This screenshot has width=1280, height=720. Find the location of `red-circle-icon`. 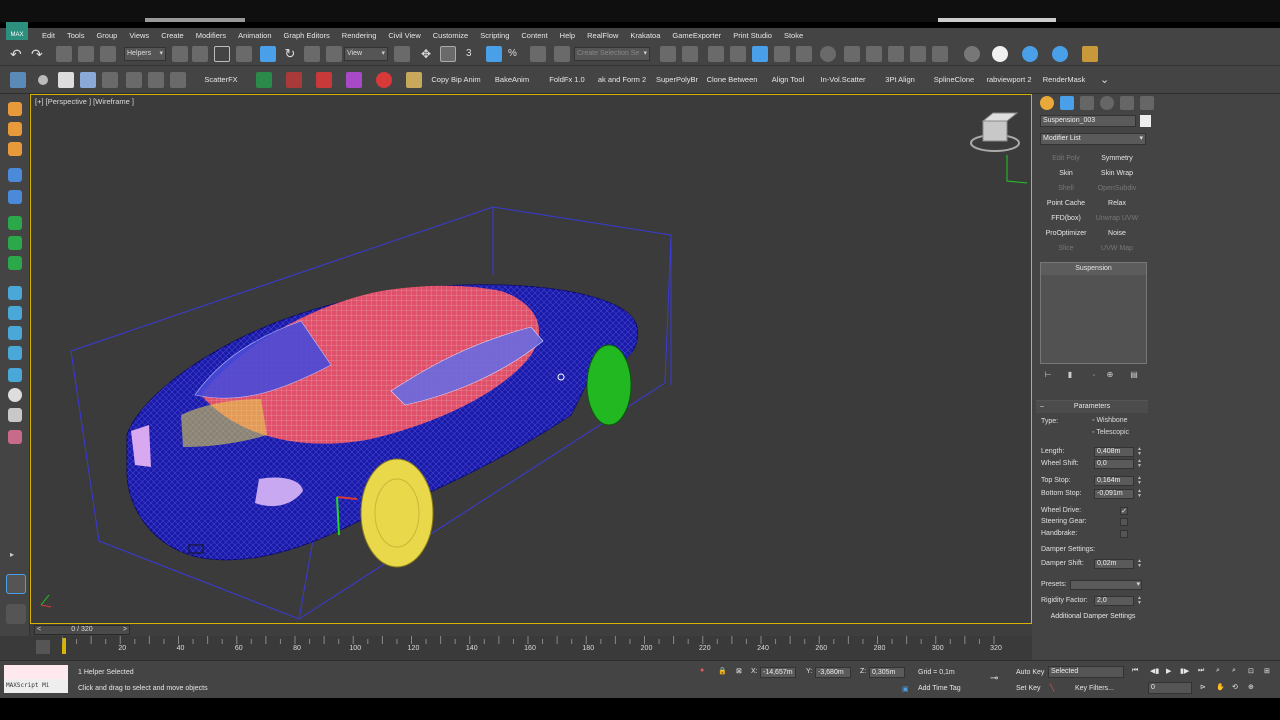

red-circle-icon is located at coordinates (384, 80).